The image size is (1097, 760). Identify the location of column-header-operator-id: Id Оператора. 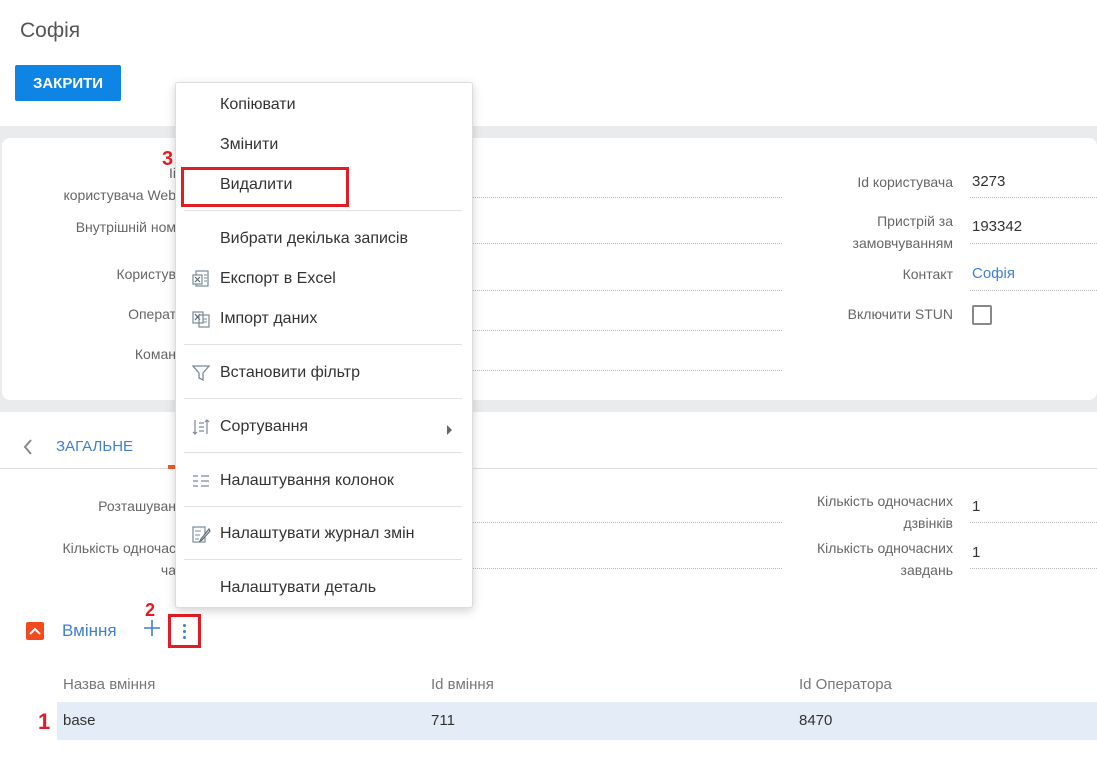
(845, 684).